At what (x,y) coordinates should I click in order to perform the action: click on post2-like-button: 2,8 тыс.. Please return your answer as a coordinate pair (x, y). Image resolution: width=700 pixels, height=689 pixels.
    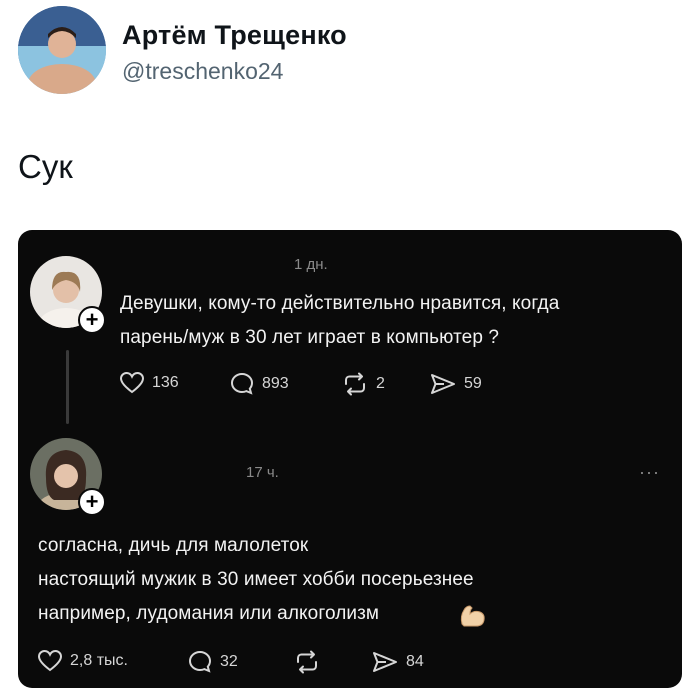
    Looking at the image, I should click on (83, 661).